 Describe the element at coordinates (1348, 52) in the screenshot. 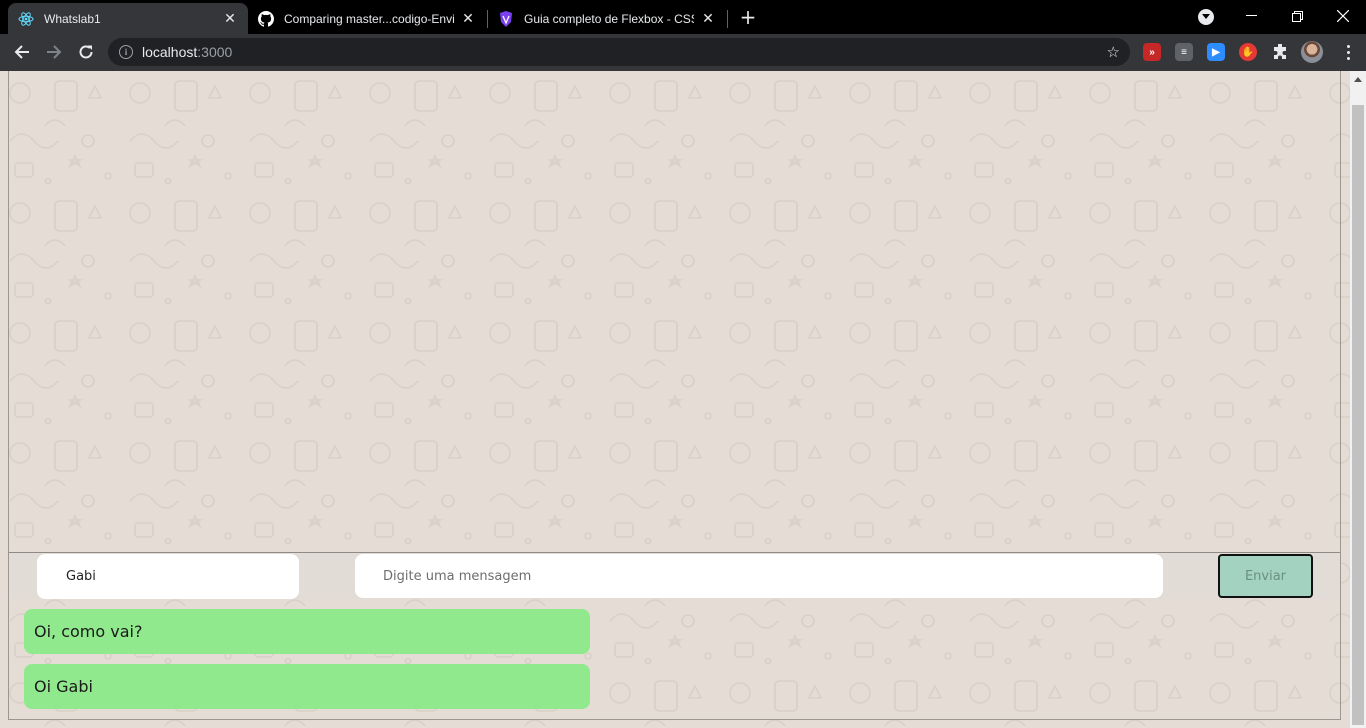

I see `browser-menu-icon` at that location.